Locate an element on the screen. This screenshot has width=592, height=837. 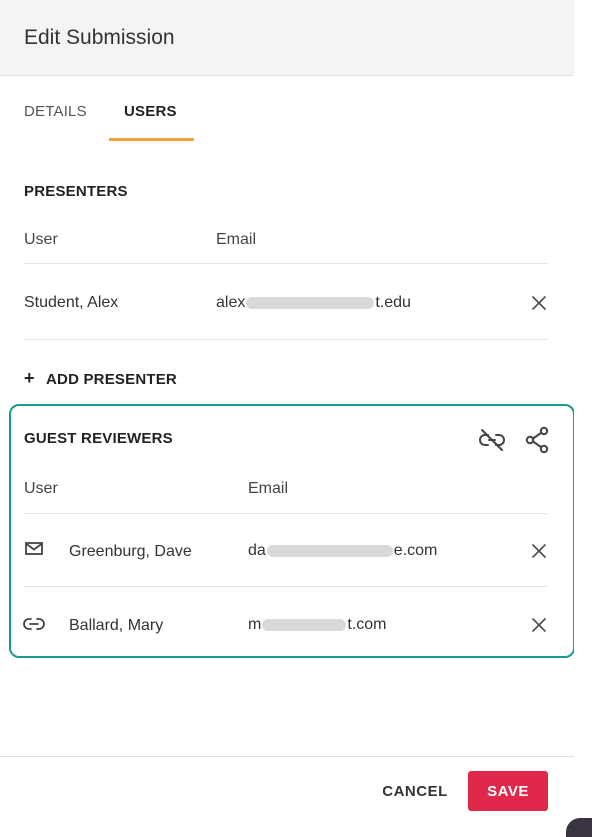
add-presenter-label: ADD PRESENTER is located at coordinates (111, 379).